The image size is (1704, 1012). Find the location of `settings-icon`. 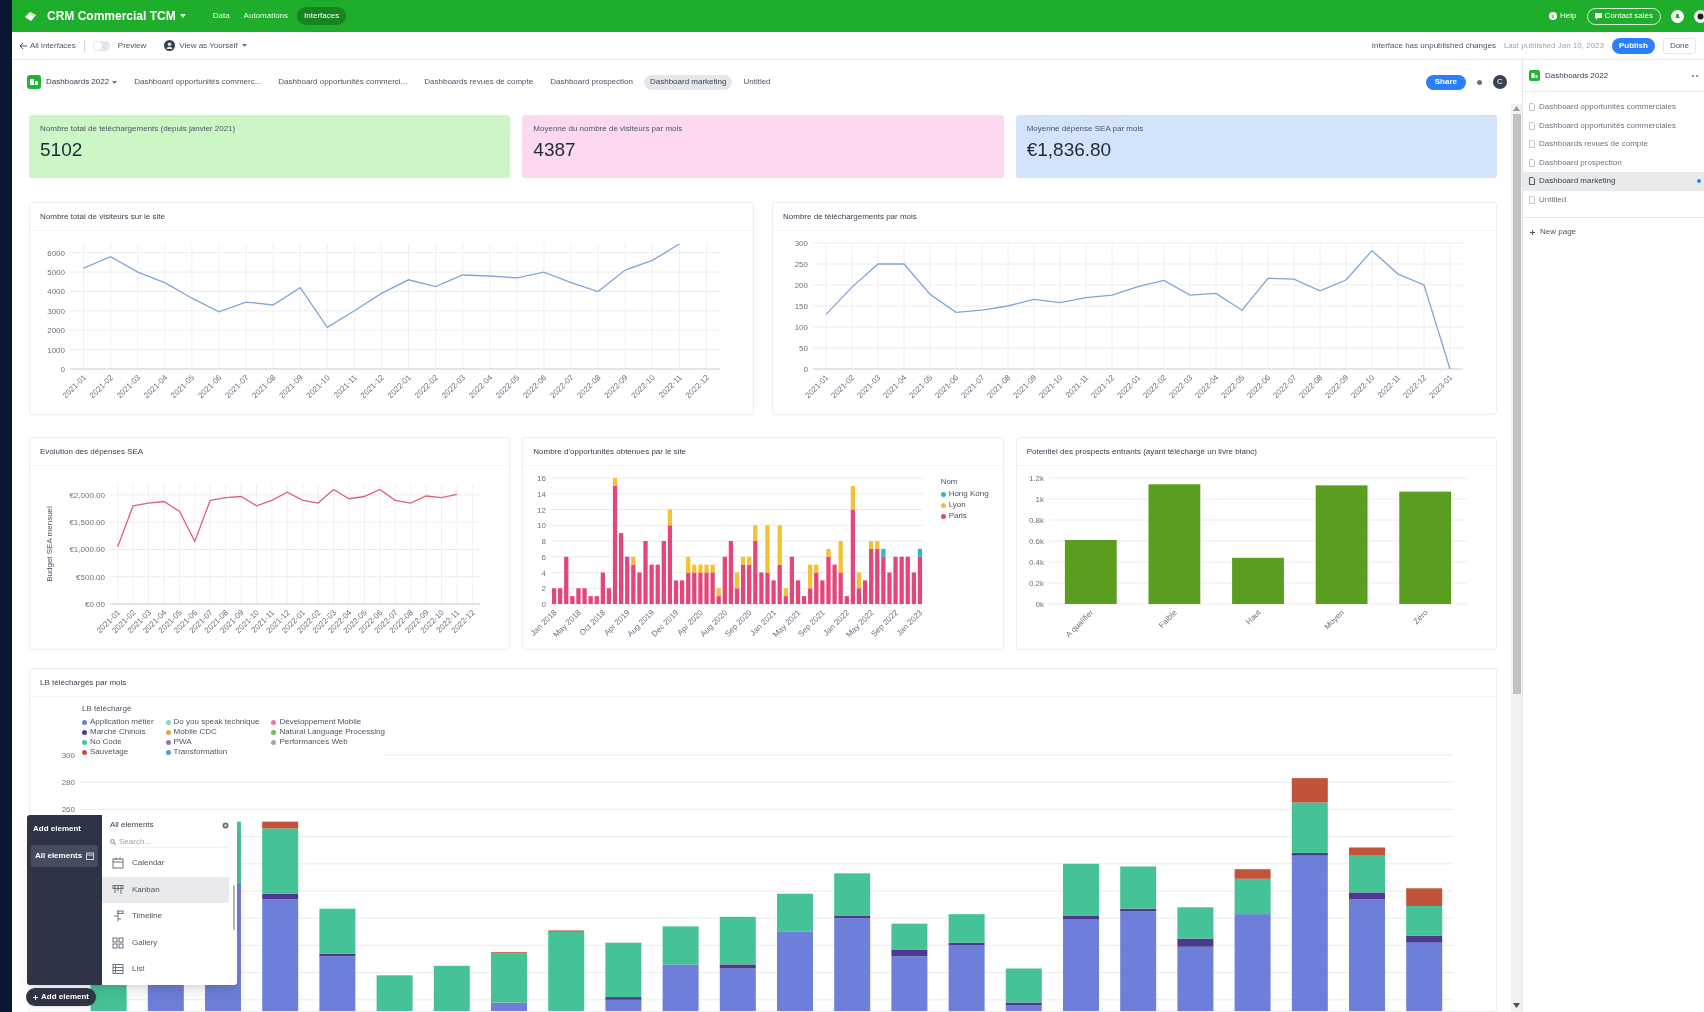

settings-icon is located at coordinates (225, 825).